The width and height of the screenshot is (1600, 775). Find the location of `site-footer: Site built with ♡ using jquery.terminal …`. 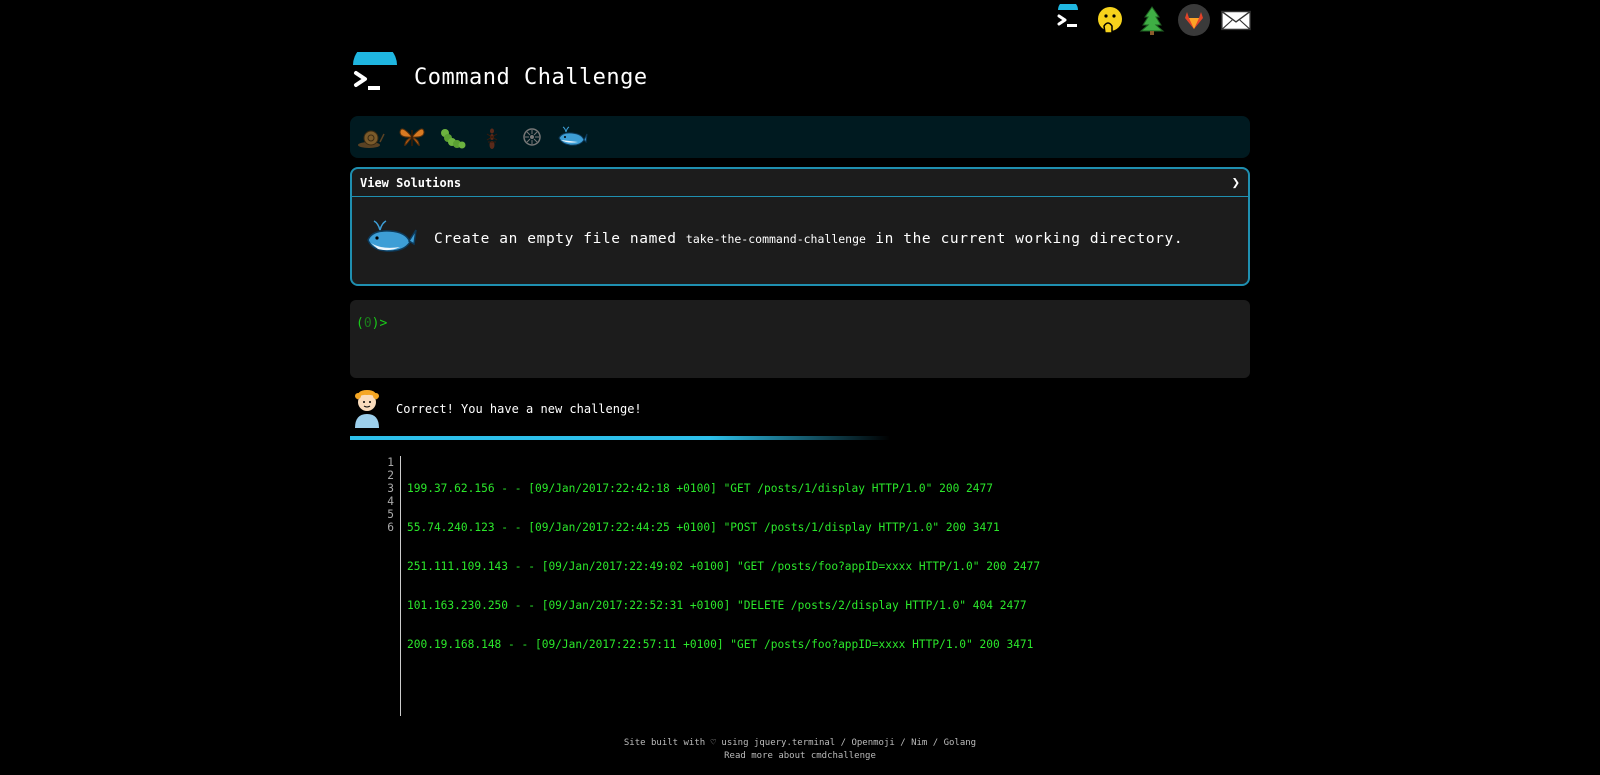

site-footer: Site built with ♡ using jquery.terminal … is located at coordinates (800, 750).